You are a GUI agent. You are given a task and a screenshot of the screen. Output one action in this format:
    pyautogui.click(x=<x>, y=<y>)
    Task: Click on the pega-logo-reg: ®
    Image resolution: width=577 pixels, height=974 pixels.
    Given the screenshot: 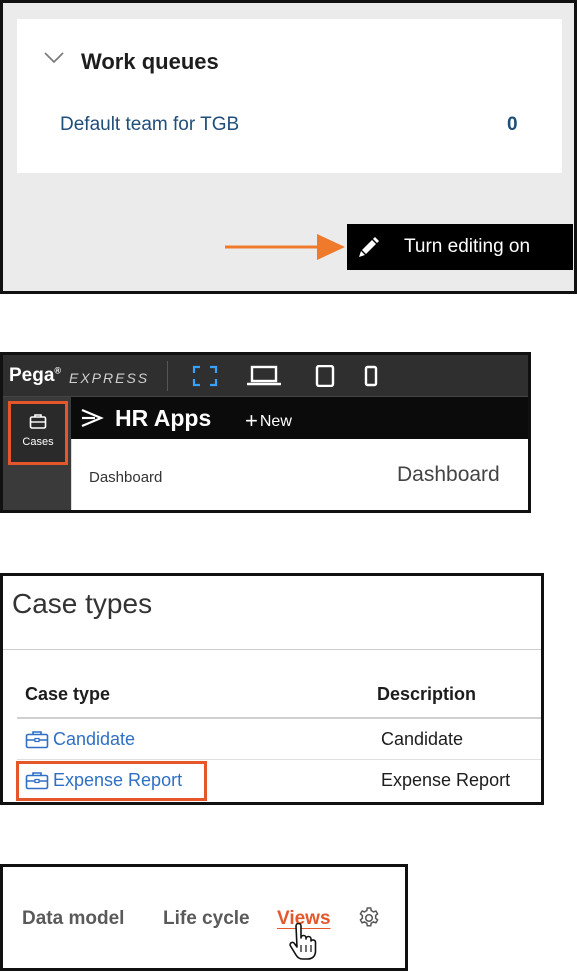 What is the action you would take?
    pyautogui.click(x=58, y=370)
    